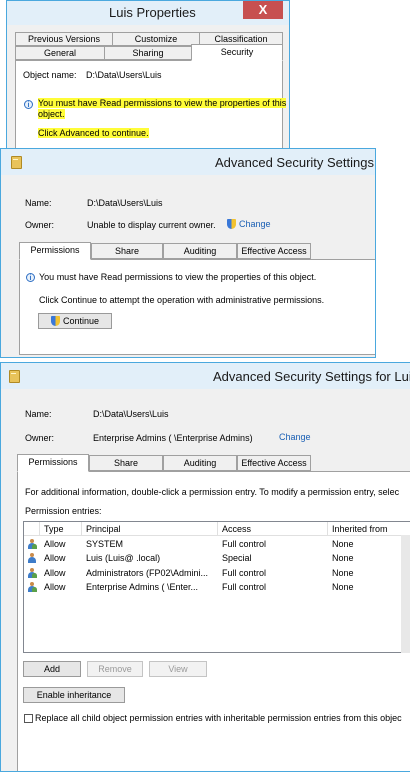  What do you see at coordinates (217, 558) in the screenshot?
I see `table-row: Allow Luis (Luis@ .local) Special None` at bounding box center [217, 558].